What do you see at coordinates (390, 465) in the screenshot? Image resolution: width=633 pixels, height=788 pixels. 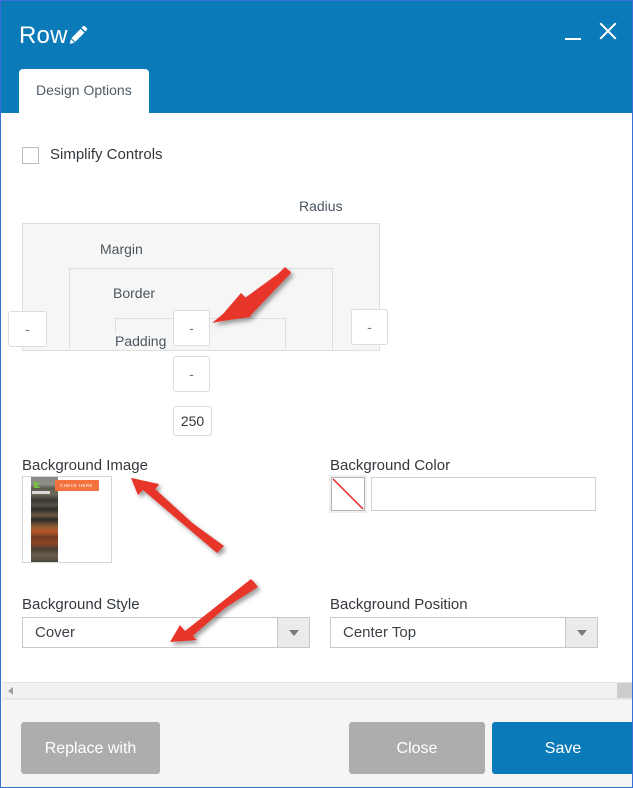 I see `background-color-label: Background Color` at bounding box center [390, 465].